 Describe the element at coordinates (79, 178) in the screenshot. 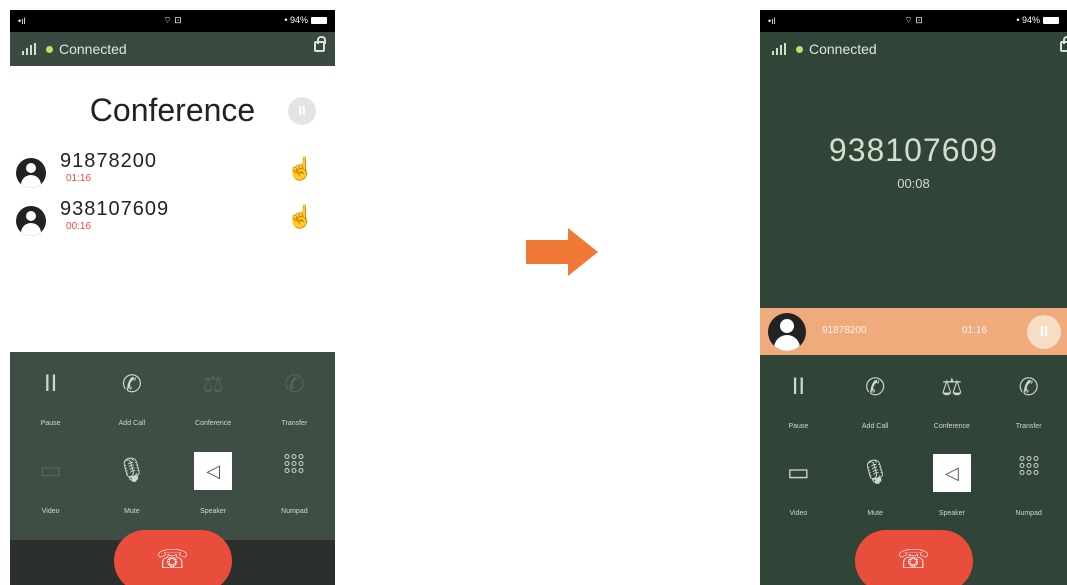

I see `participant-duration: 01:16` at that location.